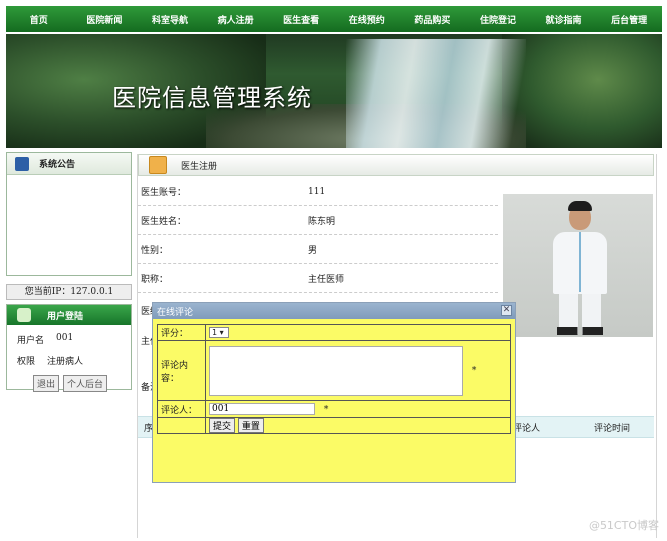 Image resolution: width=667 pixels, height=541 pixels. I want to click on notice-panel: 系统公告, so click(69, 214).